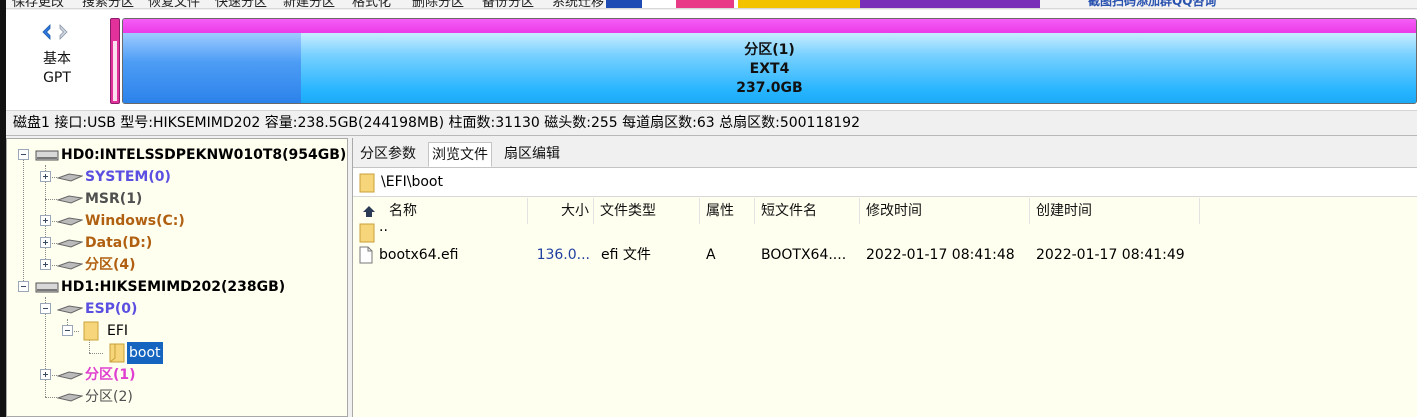  I want to click on tree-label-data: Data(D:), so click(119, 243).